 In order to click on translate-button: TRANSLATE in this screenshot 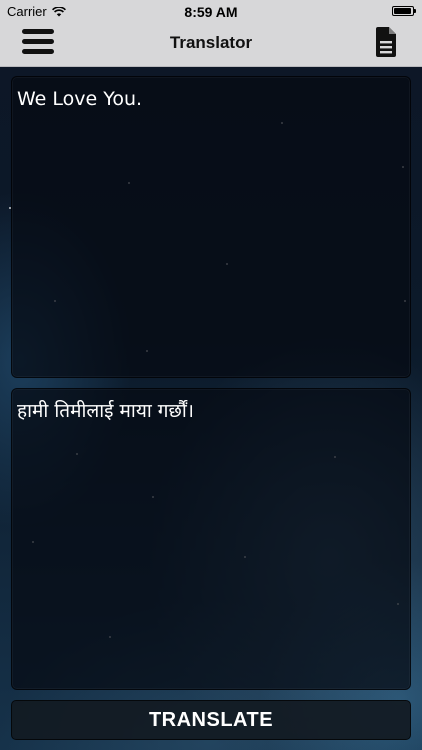, I will do `click(211, 720)`.